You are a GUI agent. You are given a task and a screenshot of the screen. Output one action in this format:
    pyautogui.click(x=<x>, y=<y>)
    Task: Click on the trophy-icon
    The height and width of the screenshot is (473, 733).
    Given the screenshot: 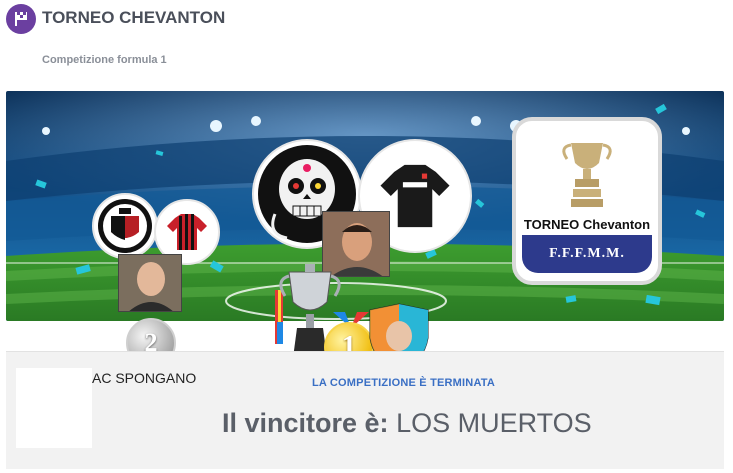 What is the action you would take?
    pyautogui.click(x=587, y=175)
    